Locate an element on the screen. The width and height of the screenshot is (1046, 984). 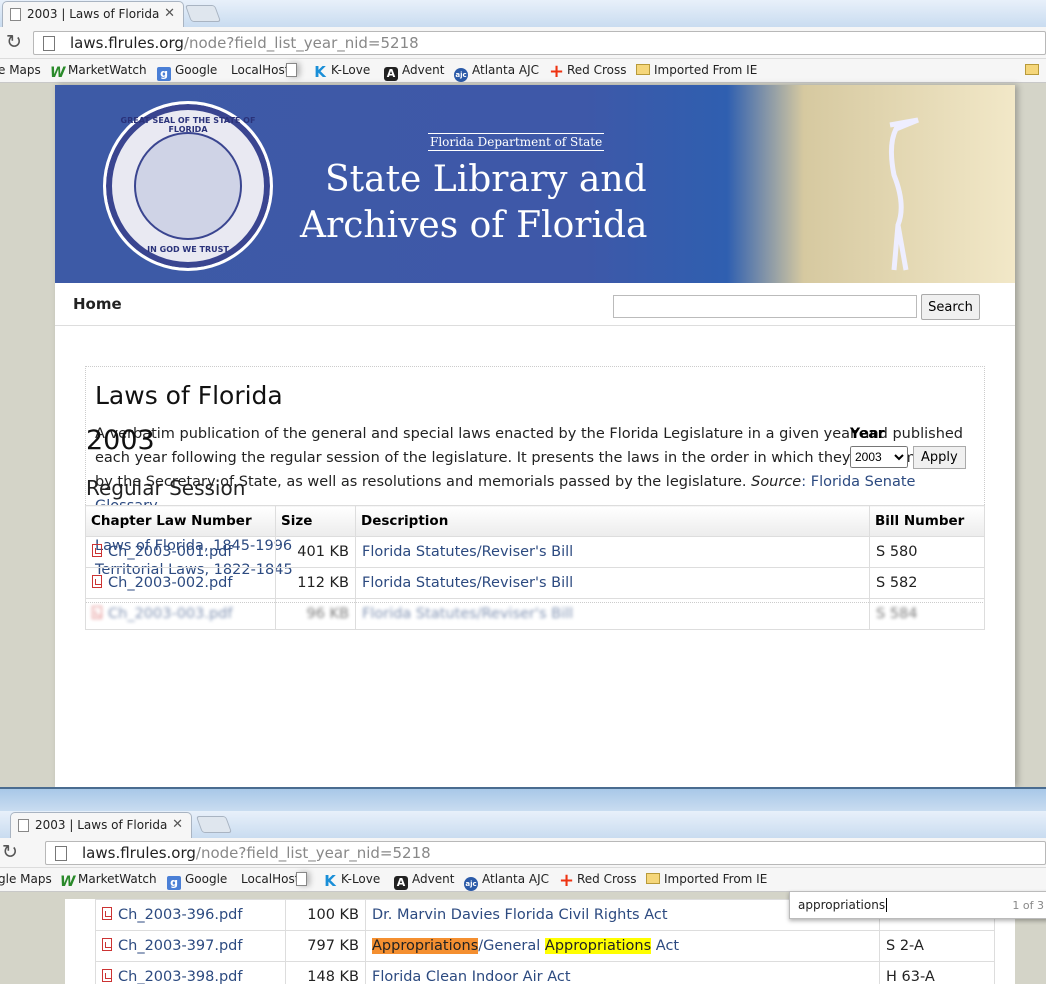
advent-icon: A is located at coordinates (401, 883).